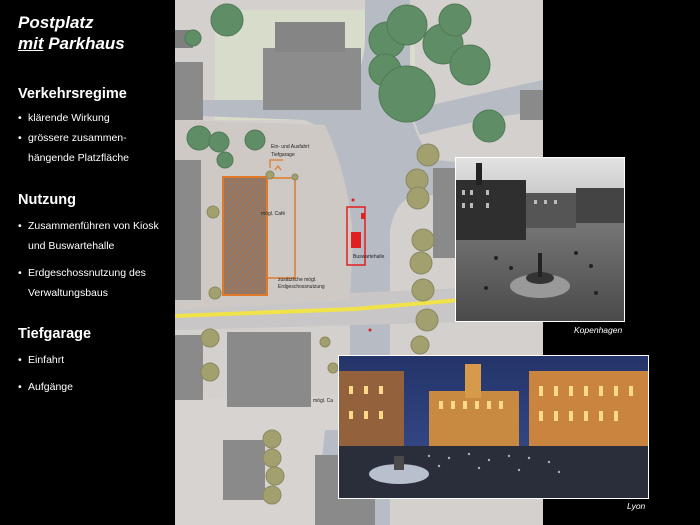 This screenshot has width=700, height=525. What do you see at coordinates (71, 246) in the screenshot?
I see `bullet-text-cont: und Buswartehalle` at bounding box center [71, 246].